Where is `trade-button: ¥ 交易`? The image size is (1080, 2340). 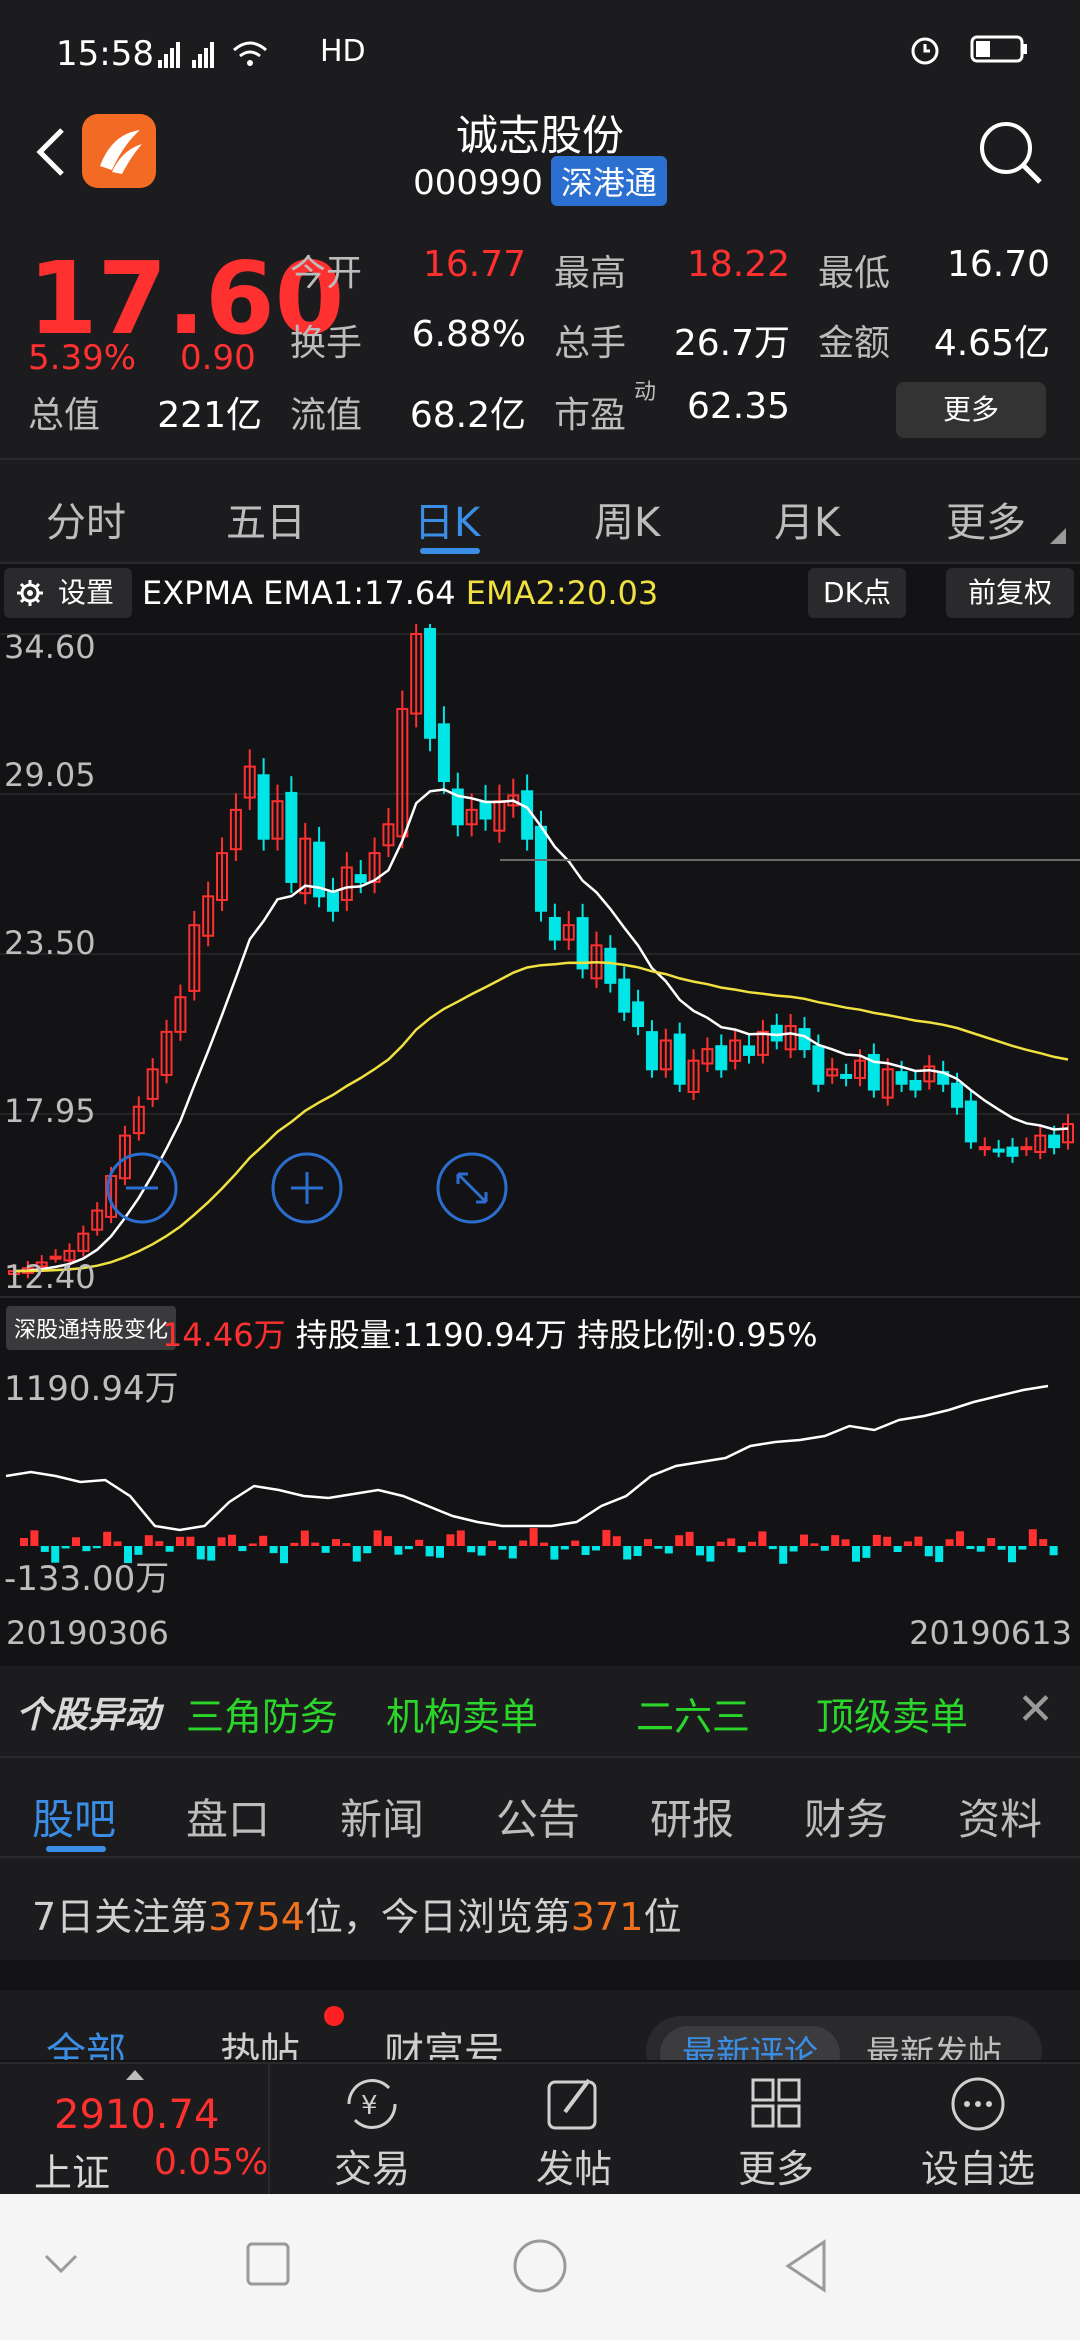 trade-button: ¥ 交易 is located at coordinates (372, 2133).